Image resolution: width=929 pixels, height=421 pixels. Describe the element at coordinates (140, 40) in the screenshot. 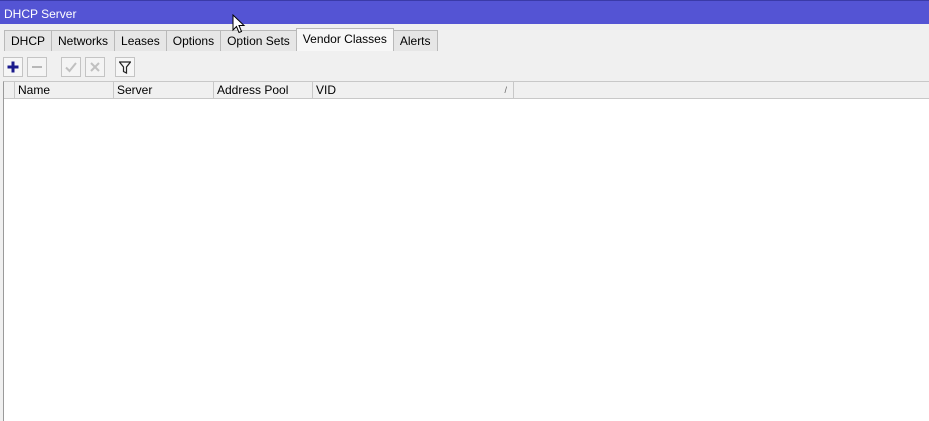

I see `tab-leases: Leases` at that location.